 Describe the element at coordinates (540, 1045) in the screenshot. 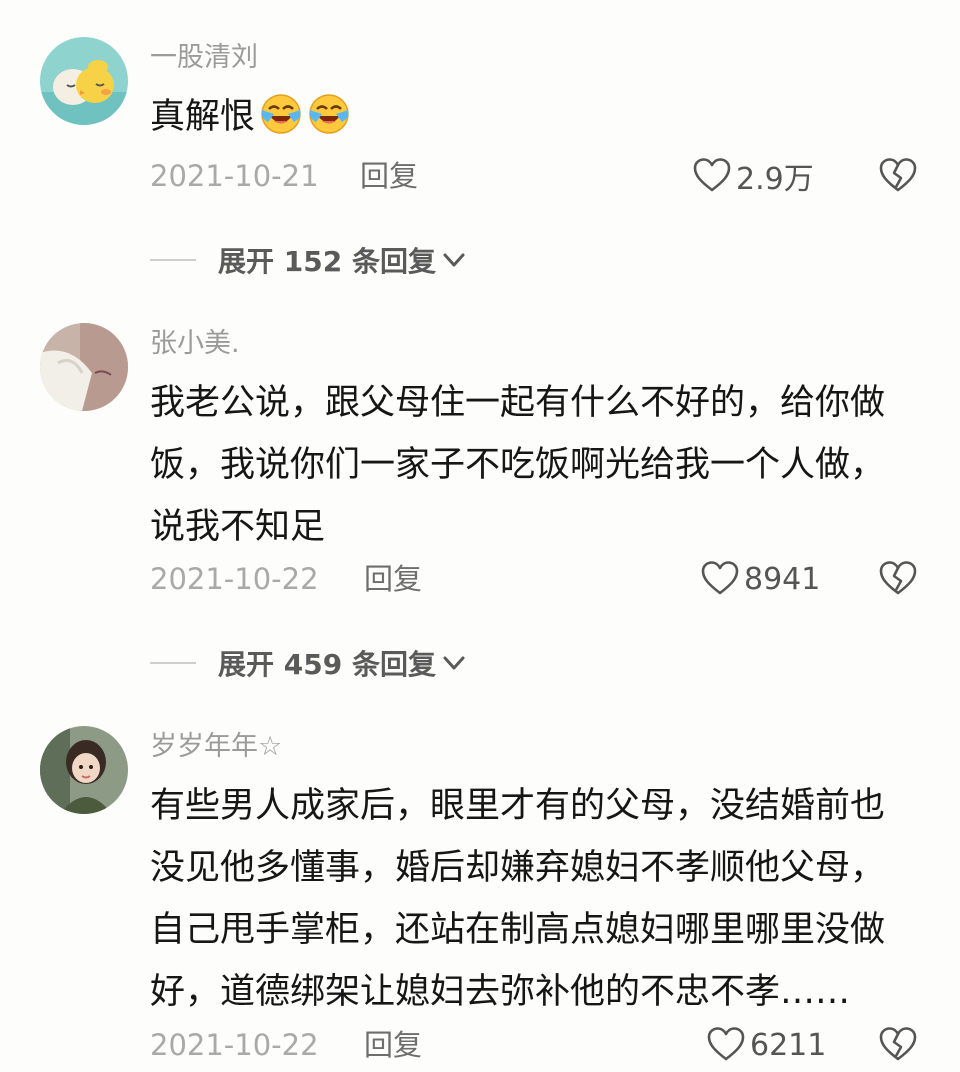

I see `comment-meta: 2021-10-22 回复 6211` at that location.